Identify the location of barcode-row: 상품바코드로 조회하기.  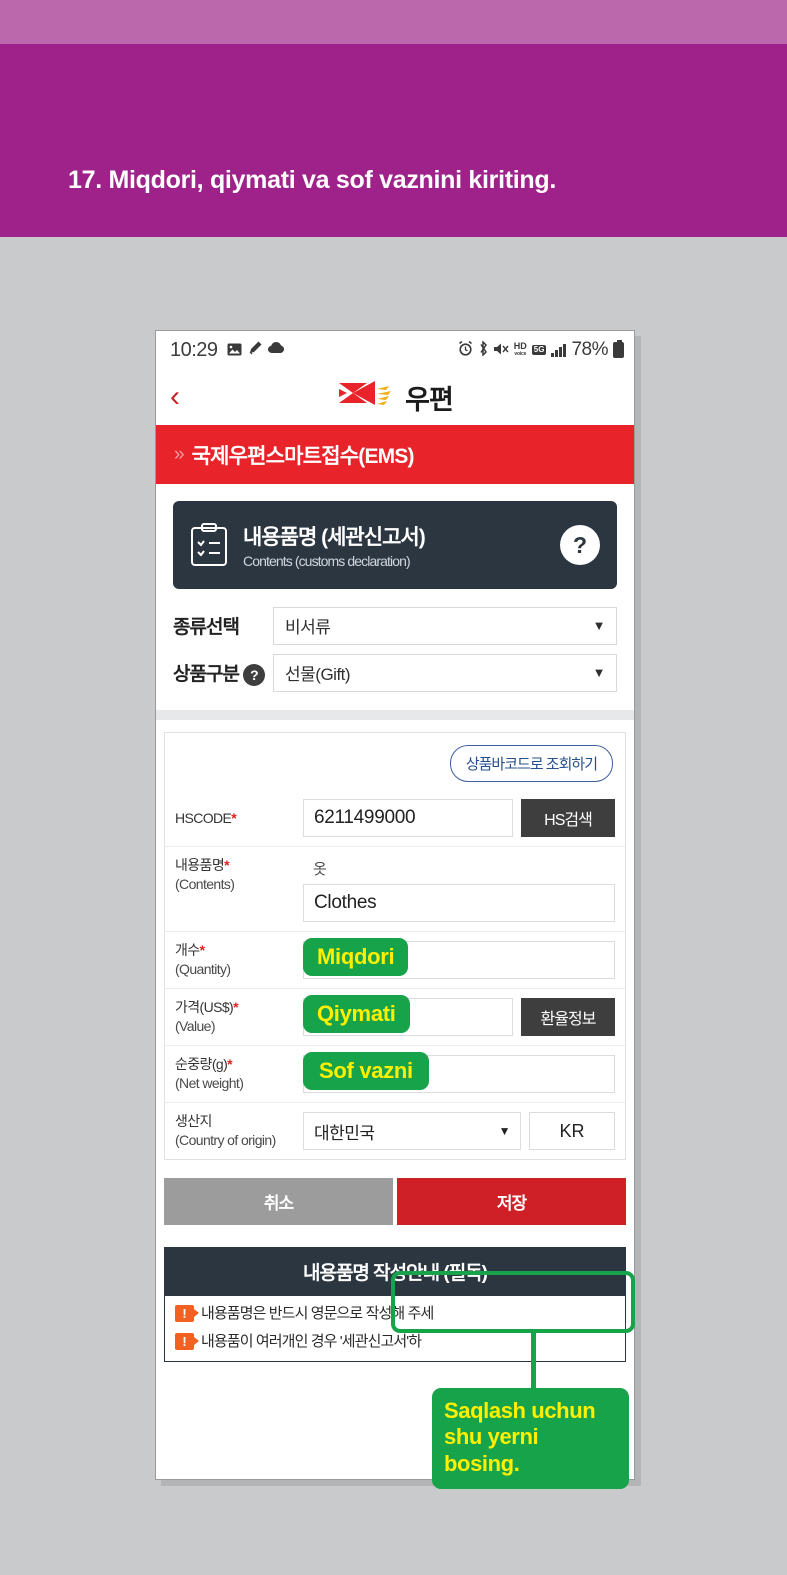
(395, 761).